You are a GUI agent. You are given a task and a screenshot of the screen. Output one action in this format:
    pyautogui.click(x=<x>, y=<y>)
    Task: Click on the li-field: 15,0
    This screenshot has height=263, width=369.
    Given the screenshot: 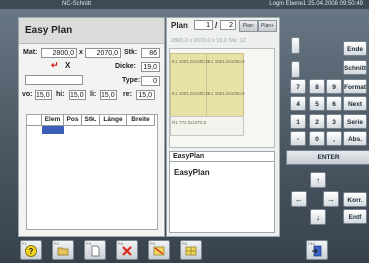 What is the action you would take?
    pyautogui.click(x=108, y=95)
    